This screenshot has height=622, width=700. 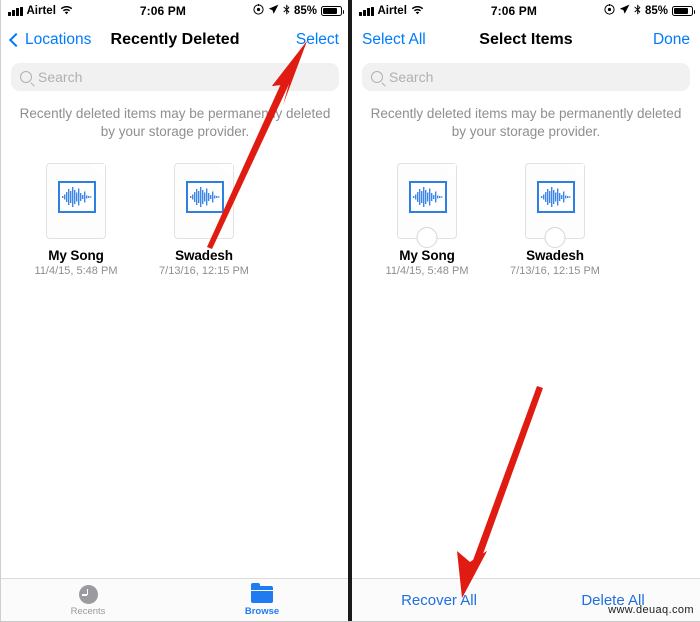 What do you see at coordinates (60, 77) in the screenshot?
I see `search-placeholder-left: Search` at bounding box center [60, 77].